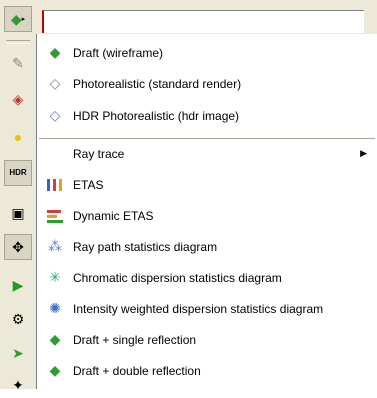  I want to click on toolbar-separator, so click(18, 42).